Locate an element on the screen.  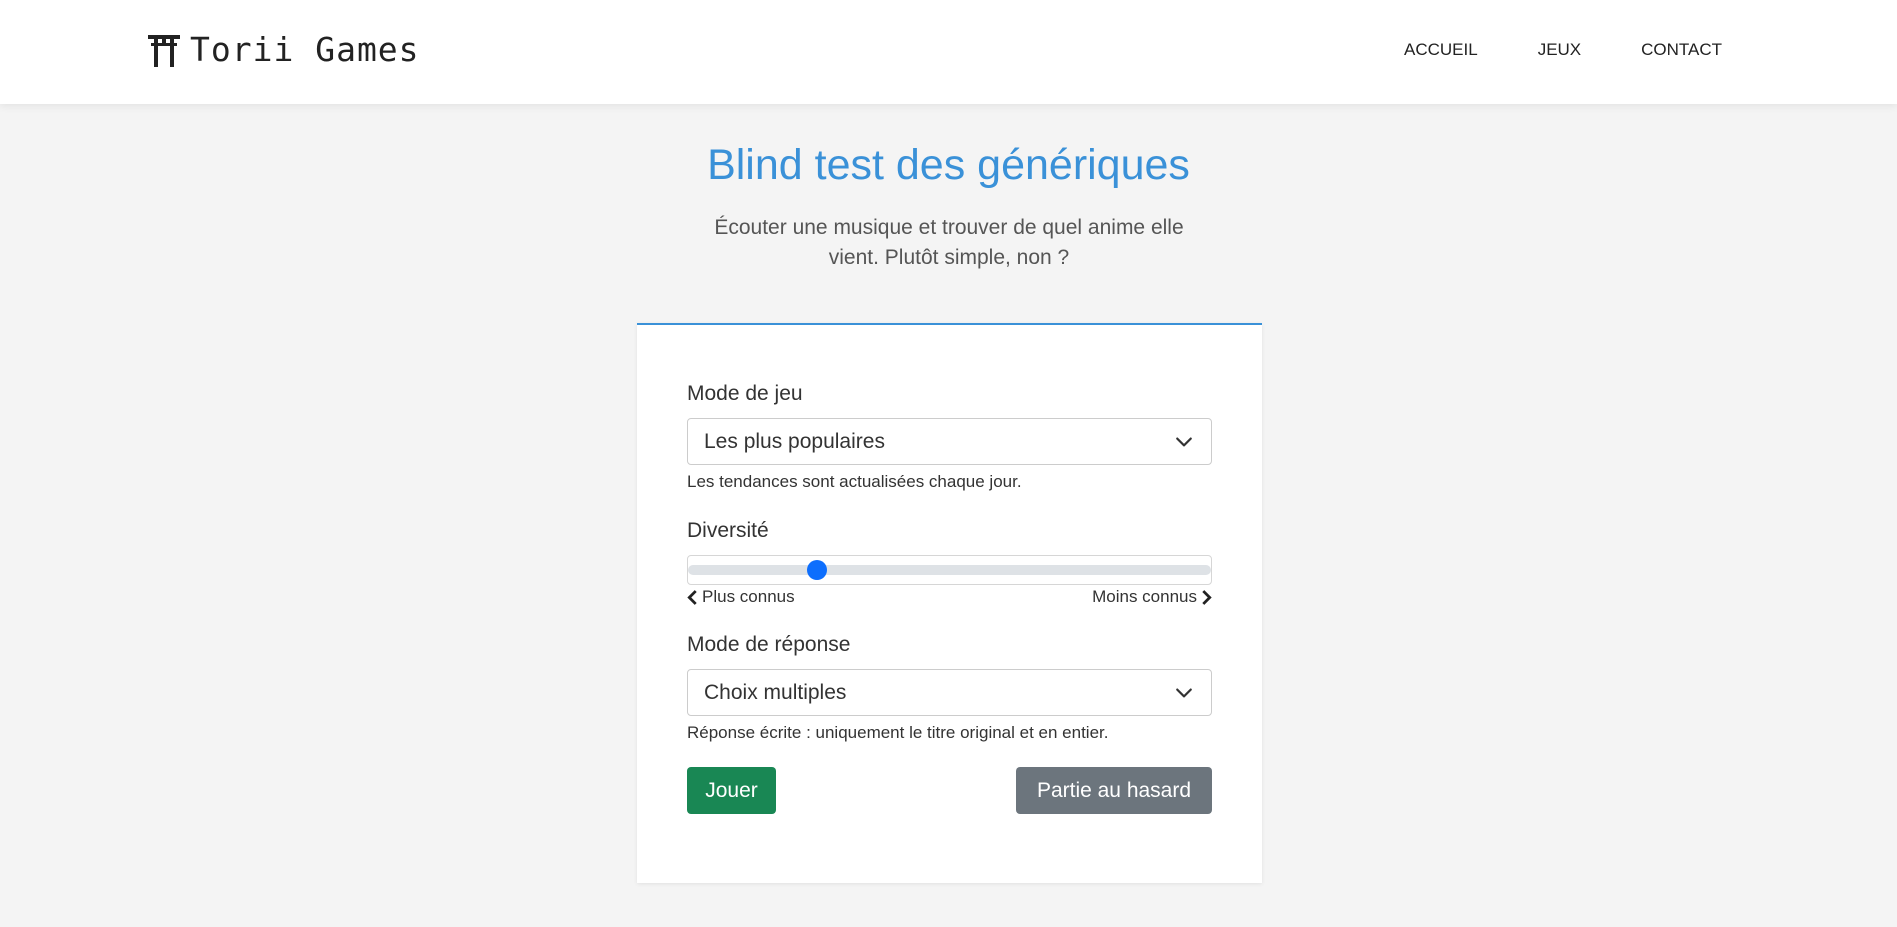
chevron-left-icon is located at coordinates (692, 597).